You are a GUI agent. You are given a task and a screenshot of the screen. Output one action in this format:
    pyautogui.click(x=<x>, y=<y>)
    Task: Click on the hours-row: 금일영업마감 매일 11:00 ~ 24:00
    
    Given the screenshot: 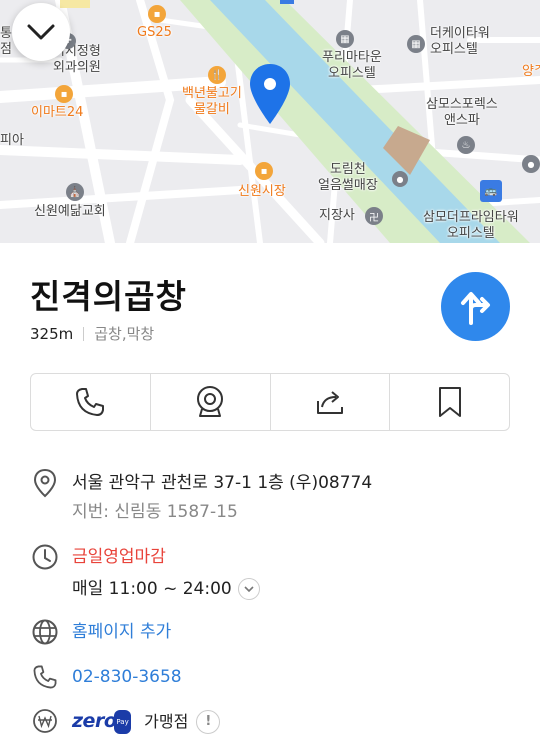 What is the action you would take?
    pyautogui.click(x=270, y=572)
    